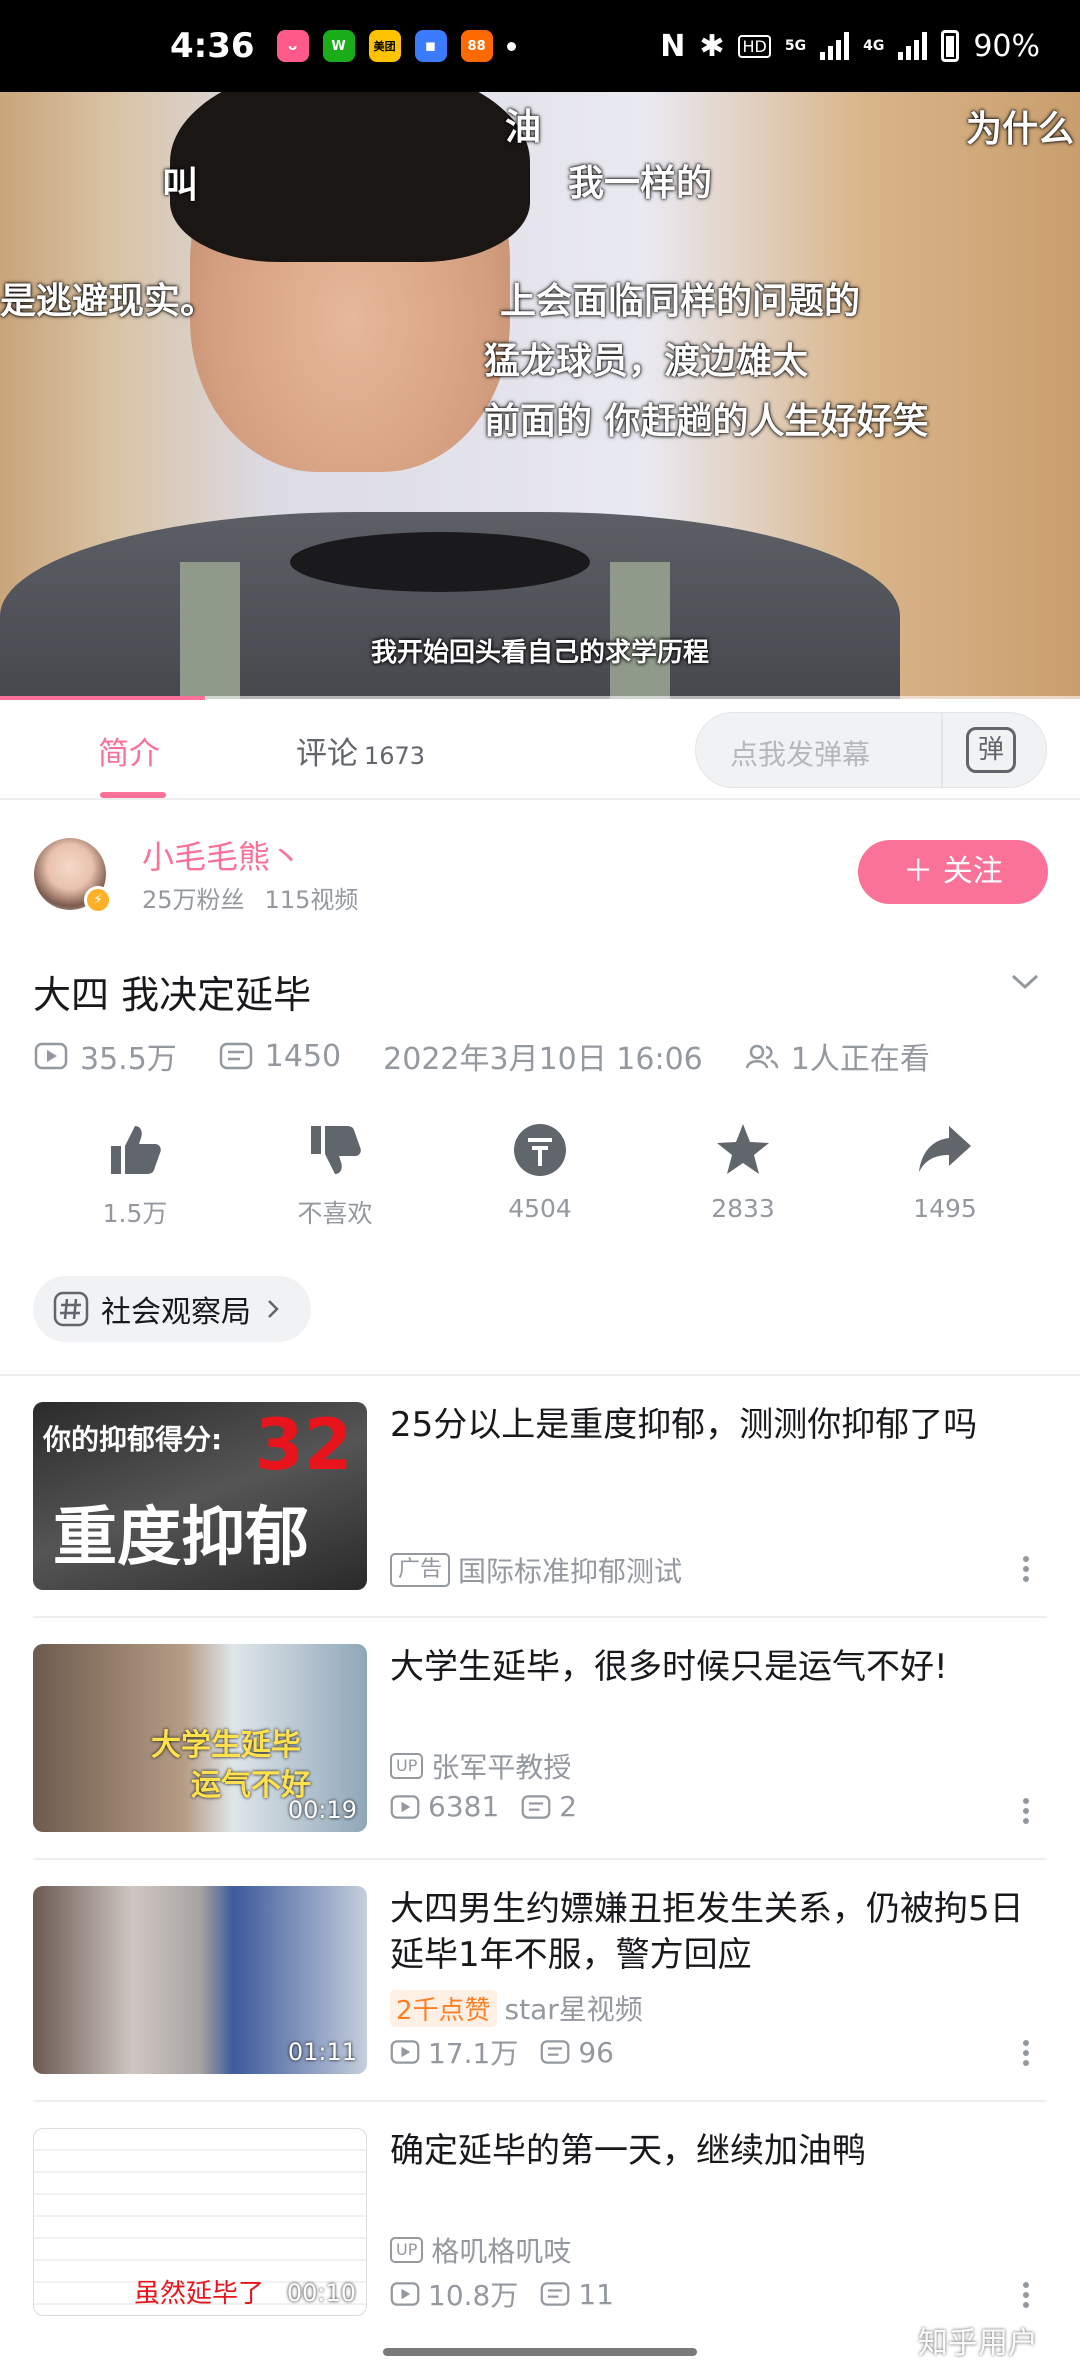  Describe the element at coordinates (133, 795) in the screenshot. I see `tab-active-indicator` at that location.